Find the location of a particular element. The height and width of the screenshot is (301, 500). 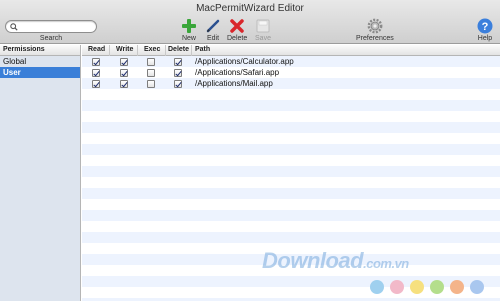

search-field is located at coordinates (51, 26).